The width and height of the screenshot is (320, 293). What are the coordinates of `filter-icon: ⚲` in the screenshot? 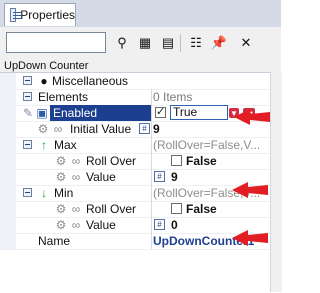 It's located at (122, 43).